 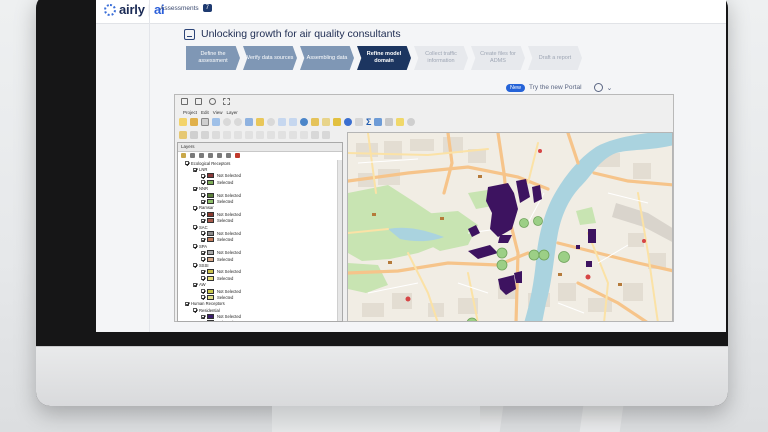 What do you see at coordinates (270, 58) in the screenshot?
I see `step-verify-data-sources: Verify data sources` at bounding box center [270, 58].